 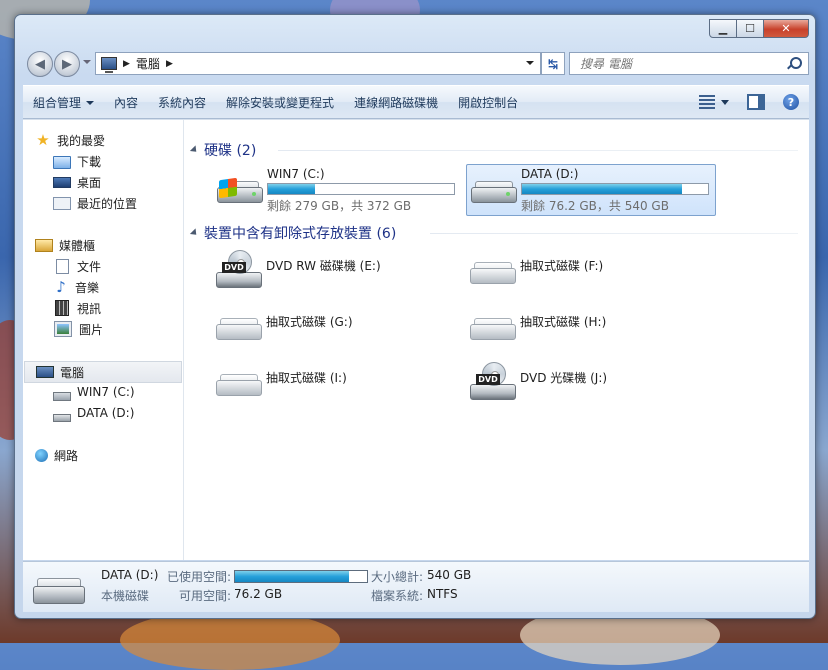 I want to click on sidebar-item-label: WIN7 (C:), so click(x=106, y=392).